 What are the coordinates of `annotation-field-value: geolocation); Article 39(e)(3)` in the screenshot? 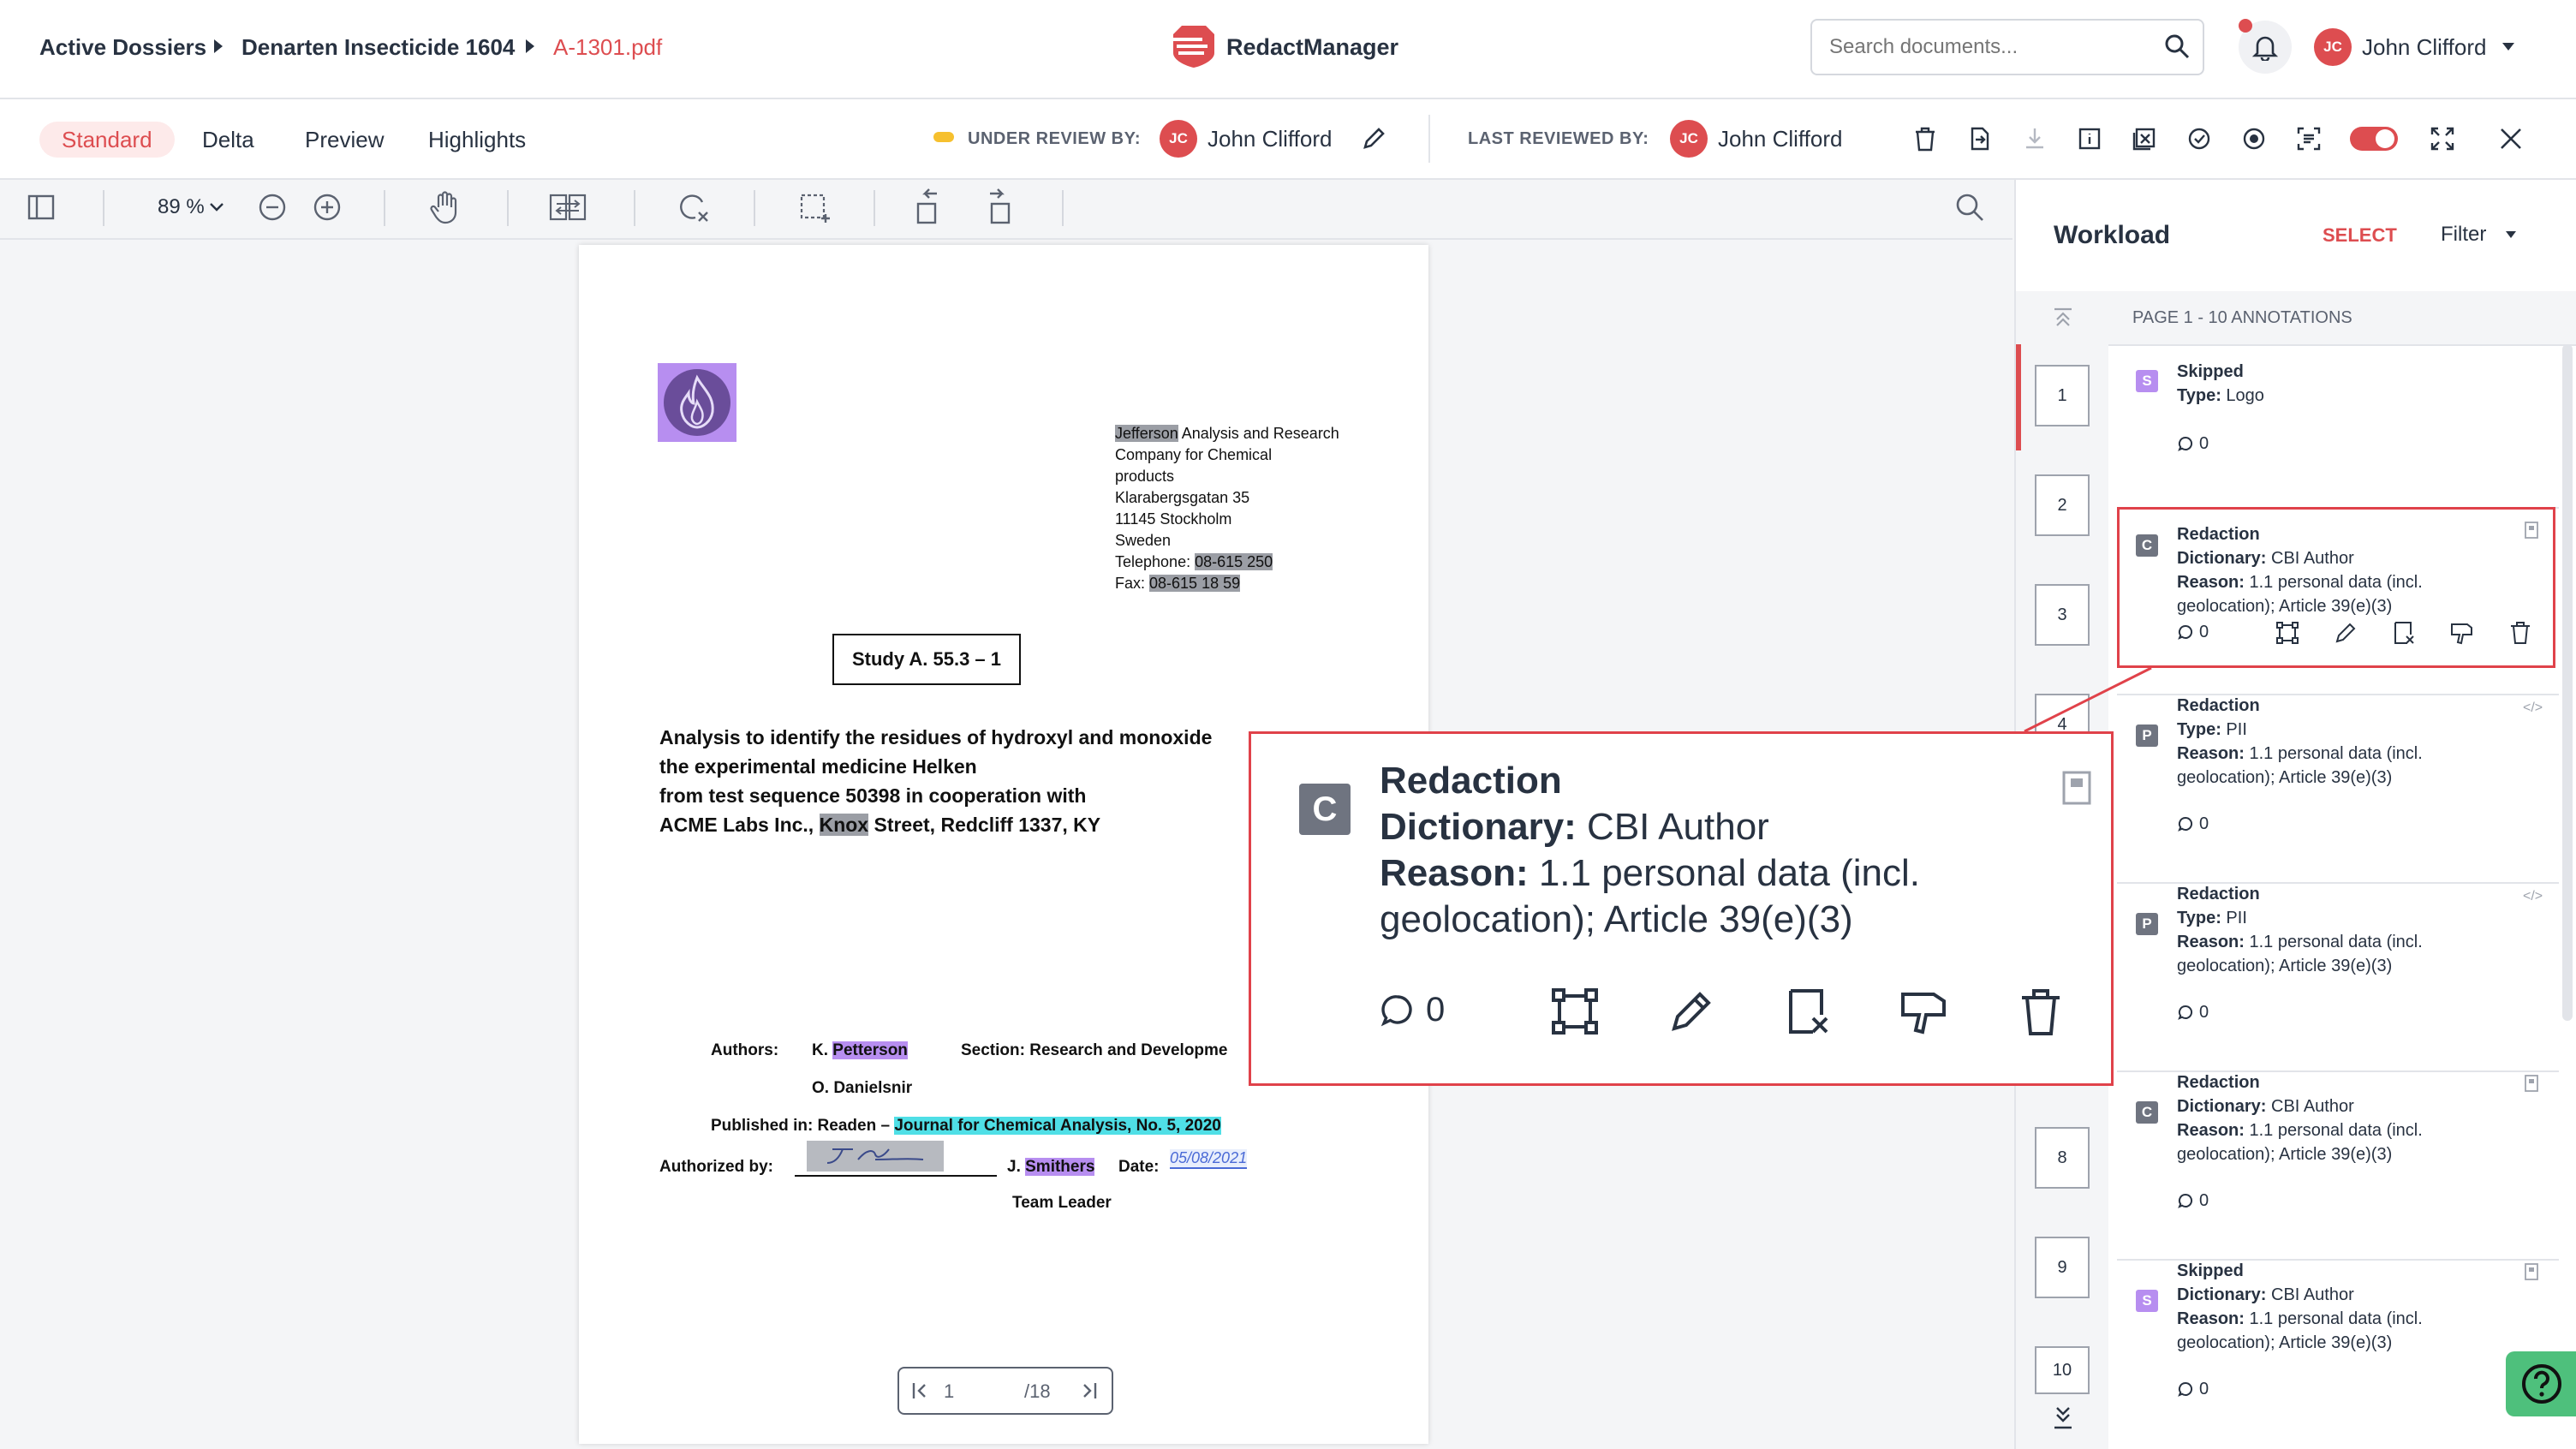 It's located at (2285, 1342).